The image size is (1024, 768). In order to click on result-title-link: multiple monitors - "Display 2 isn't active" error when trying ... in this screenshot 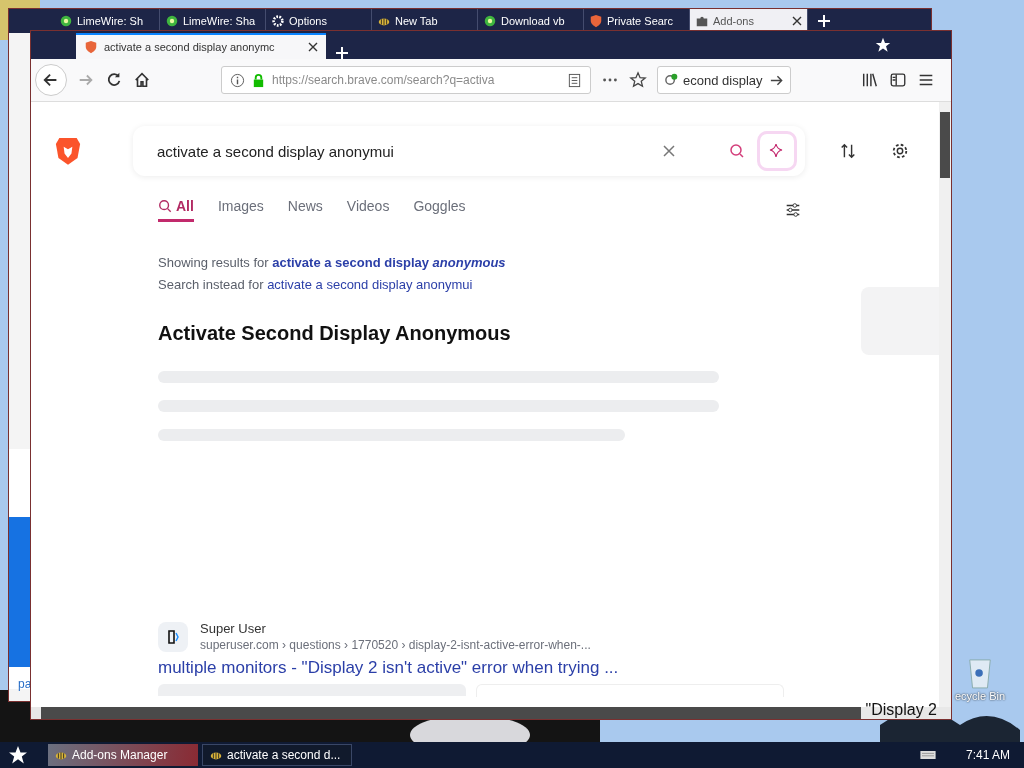, I will do `click(480, 668)`.